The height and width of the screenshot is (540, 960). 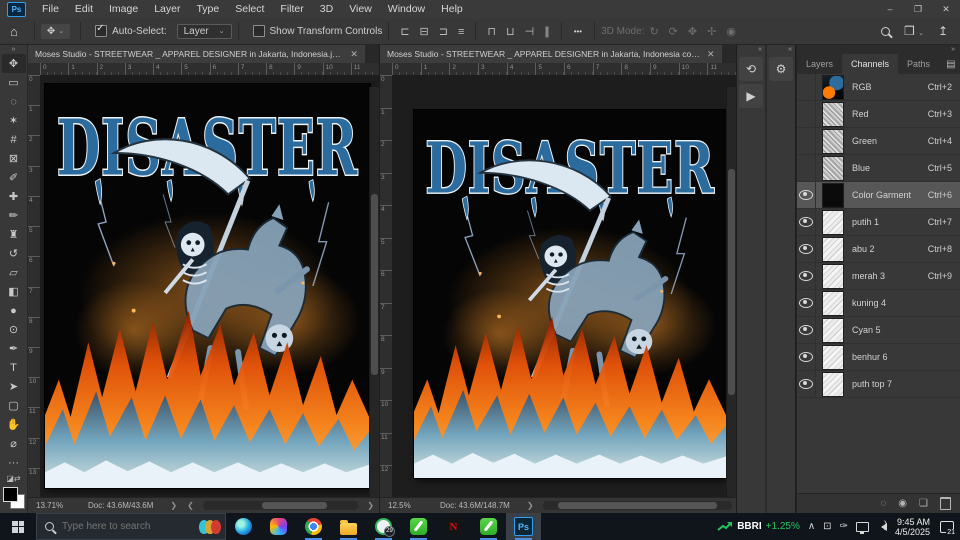 I want to click on menu-image: Image, so click(x=123, y=9).